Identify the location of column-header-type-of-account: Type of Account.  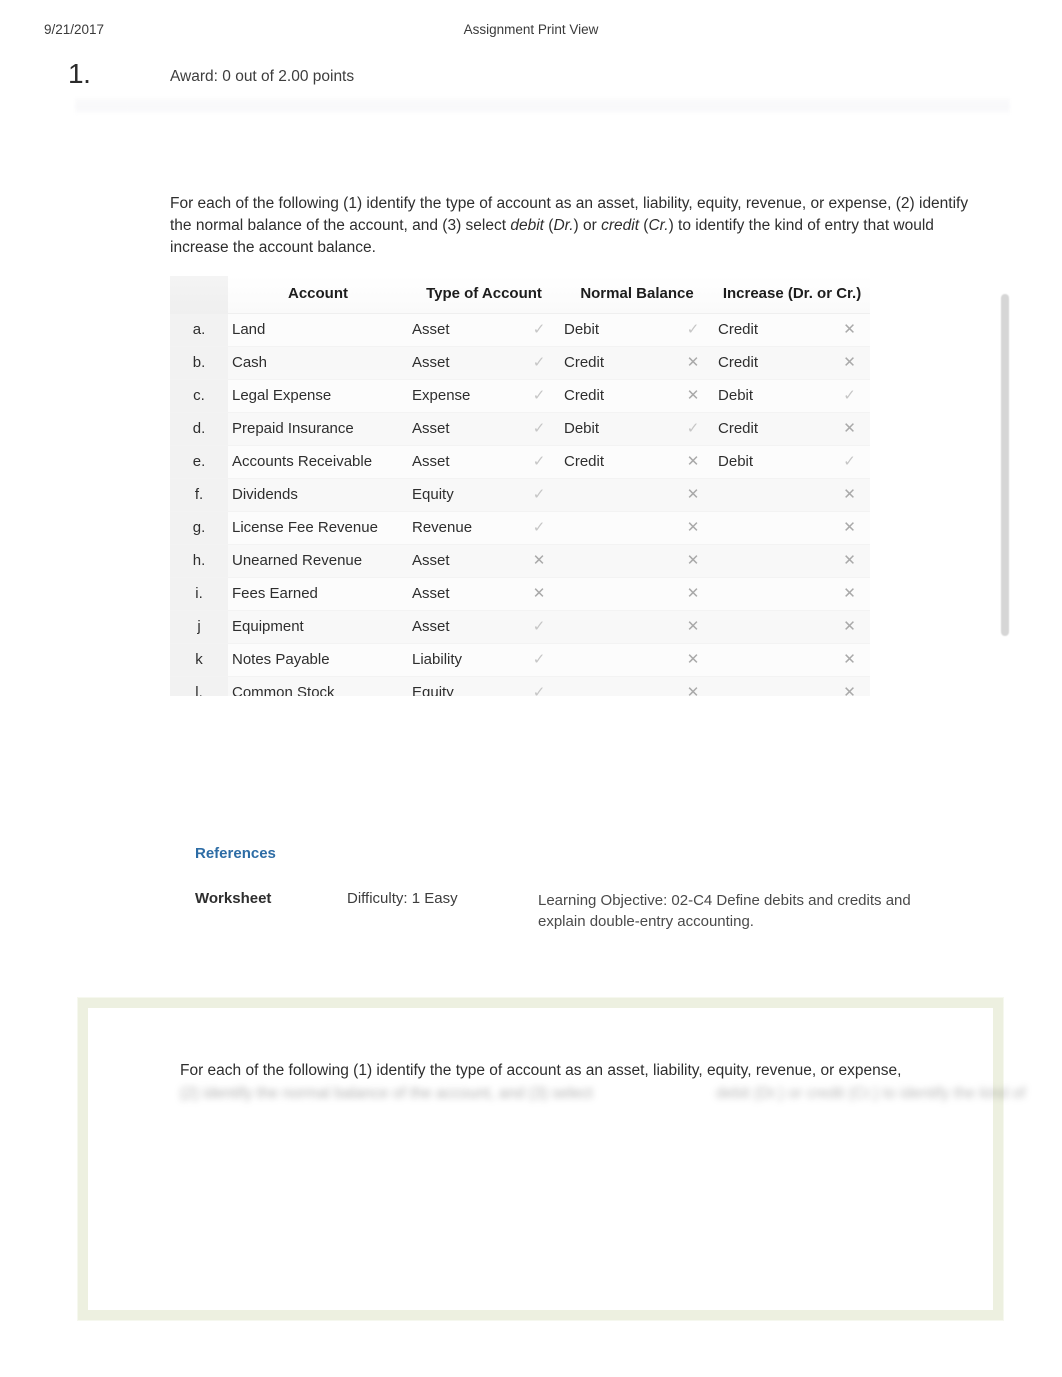
(484, 295).